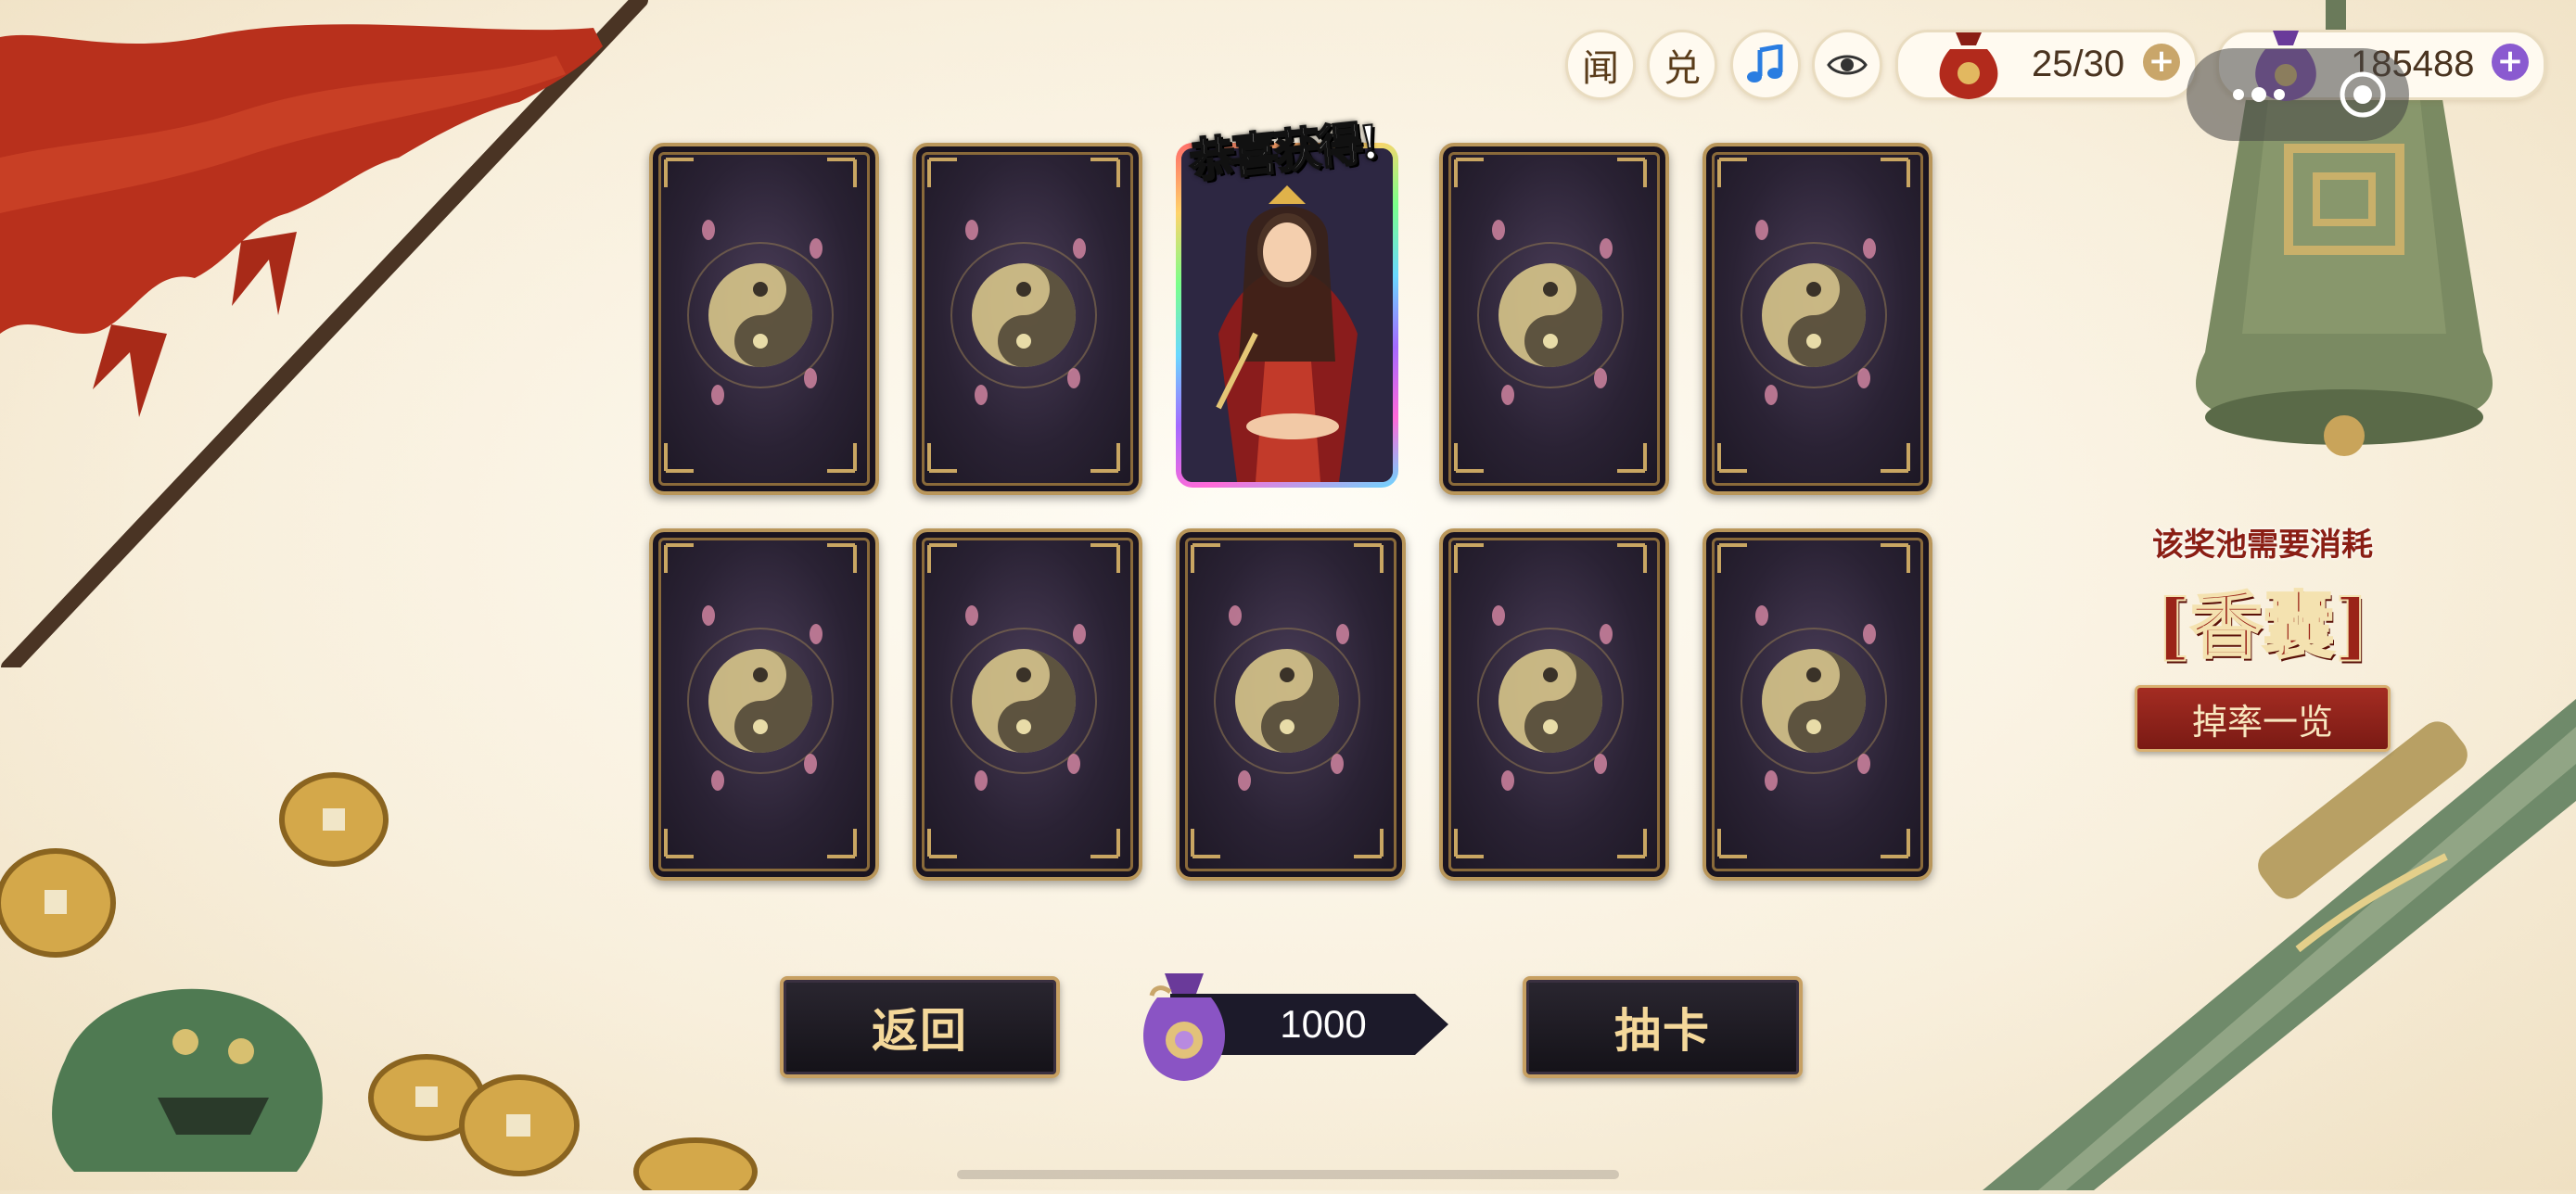  I want to click on target-close-icon, so click(2363, 94).